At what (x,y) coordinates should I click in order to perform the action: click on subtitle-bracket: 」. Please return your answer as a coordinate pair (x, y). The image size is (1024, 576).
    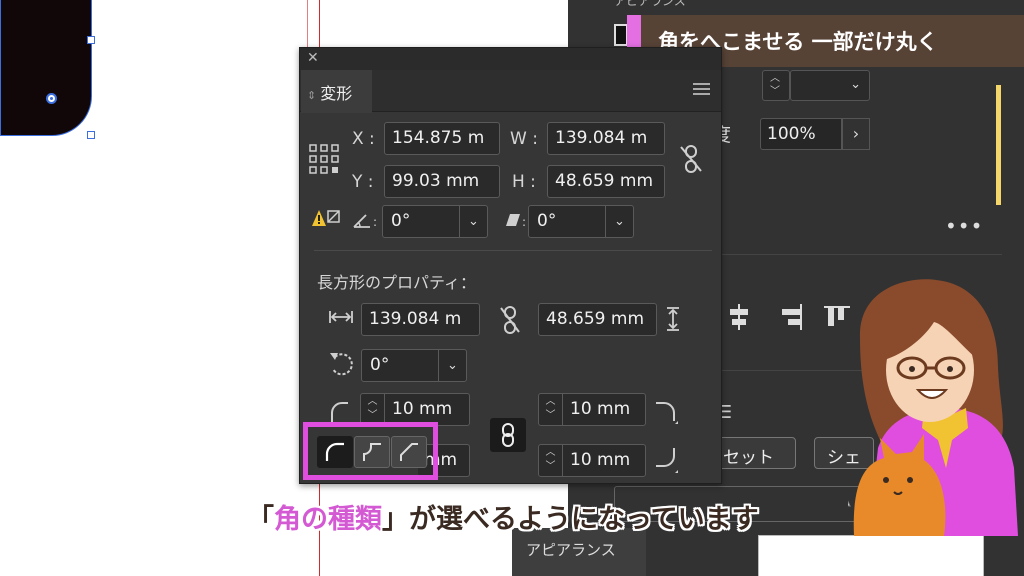
    Looking at the image, I should click on (395, 519).